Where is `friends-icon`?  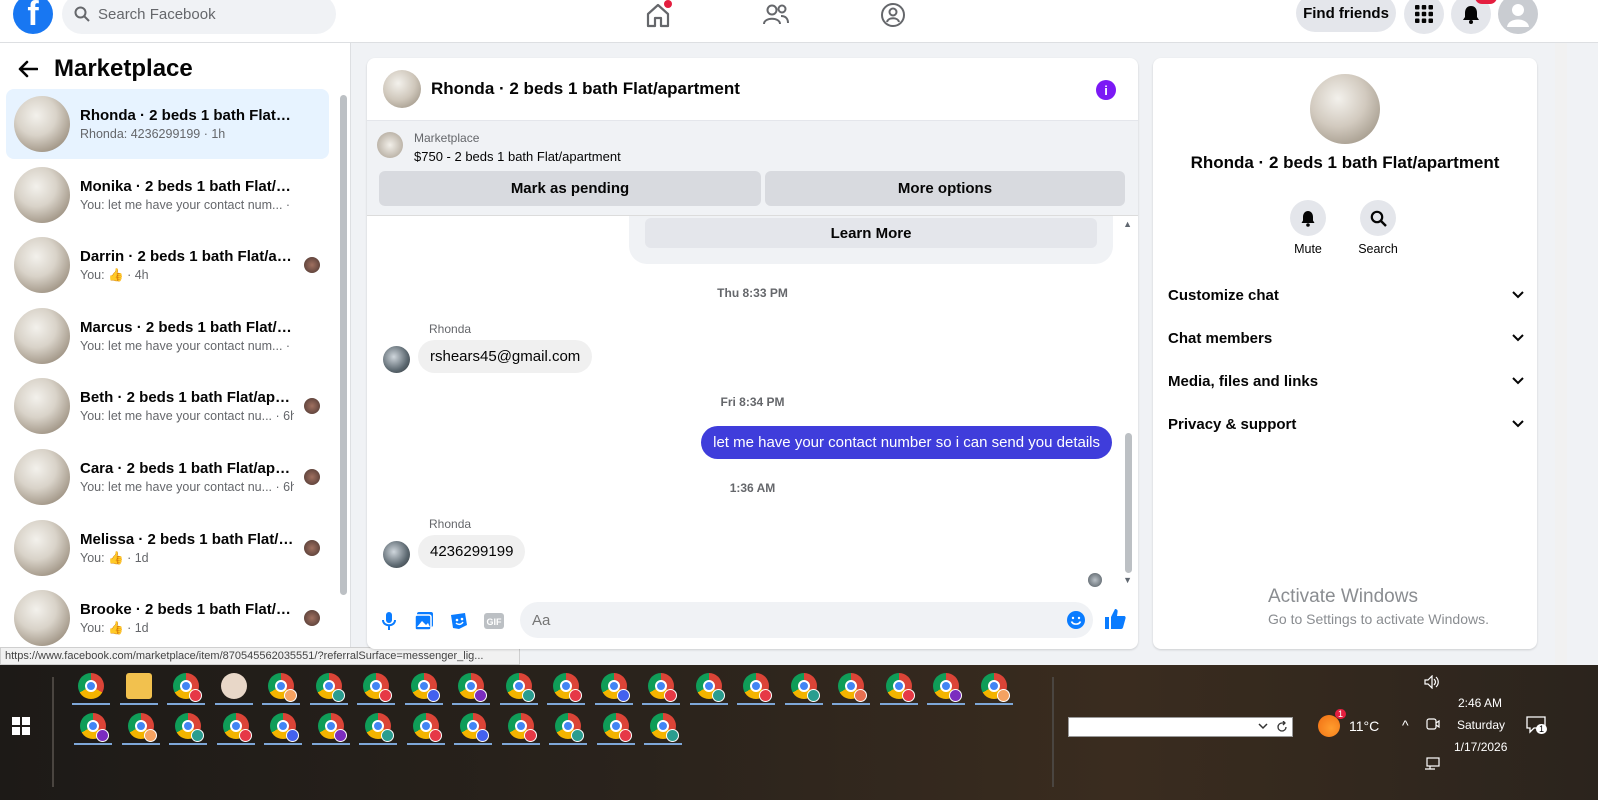
friends-icon is located at coordinates (776, 15).